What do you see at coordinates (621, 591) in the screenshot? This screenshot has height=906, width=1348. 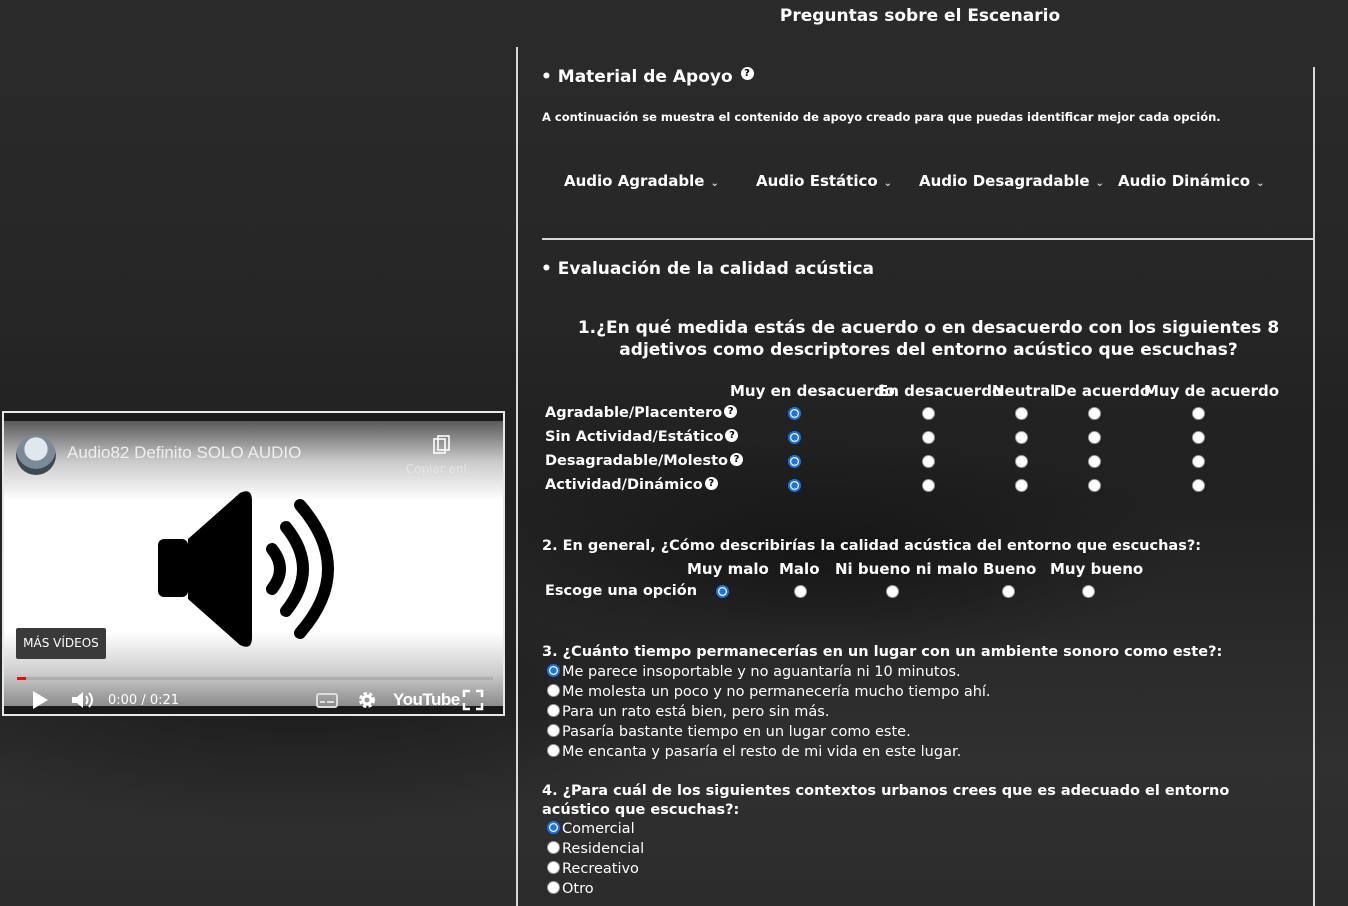 I see `q2-row-label: Escoge una opción` at bounding box center [621, 591].